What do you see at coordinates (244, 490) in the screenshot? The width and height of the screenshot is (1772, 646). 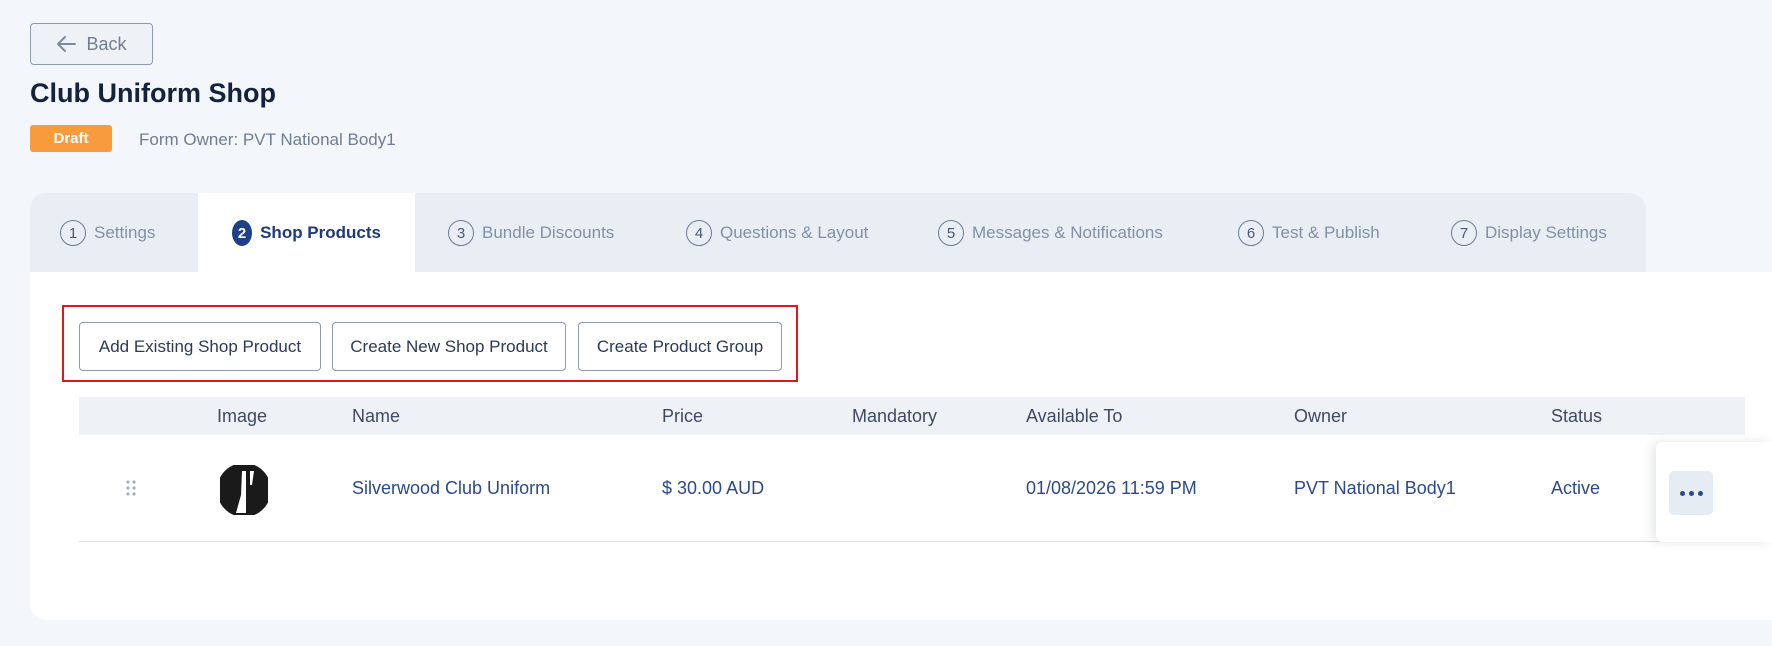 I see `product-image` at bounding box center [244, 490].